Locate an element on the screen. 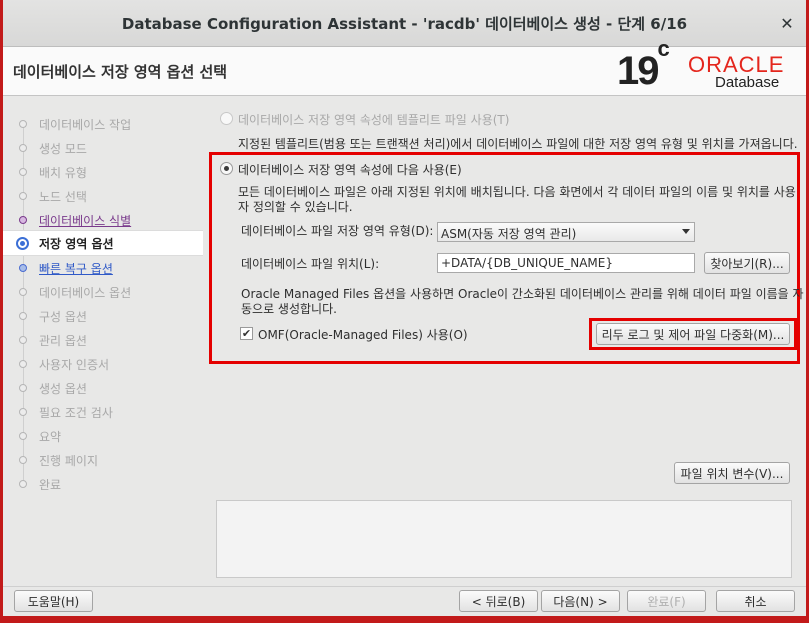  cancel-button: 취소 is located at coordinates (755, 601).